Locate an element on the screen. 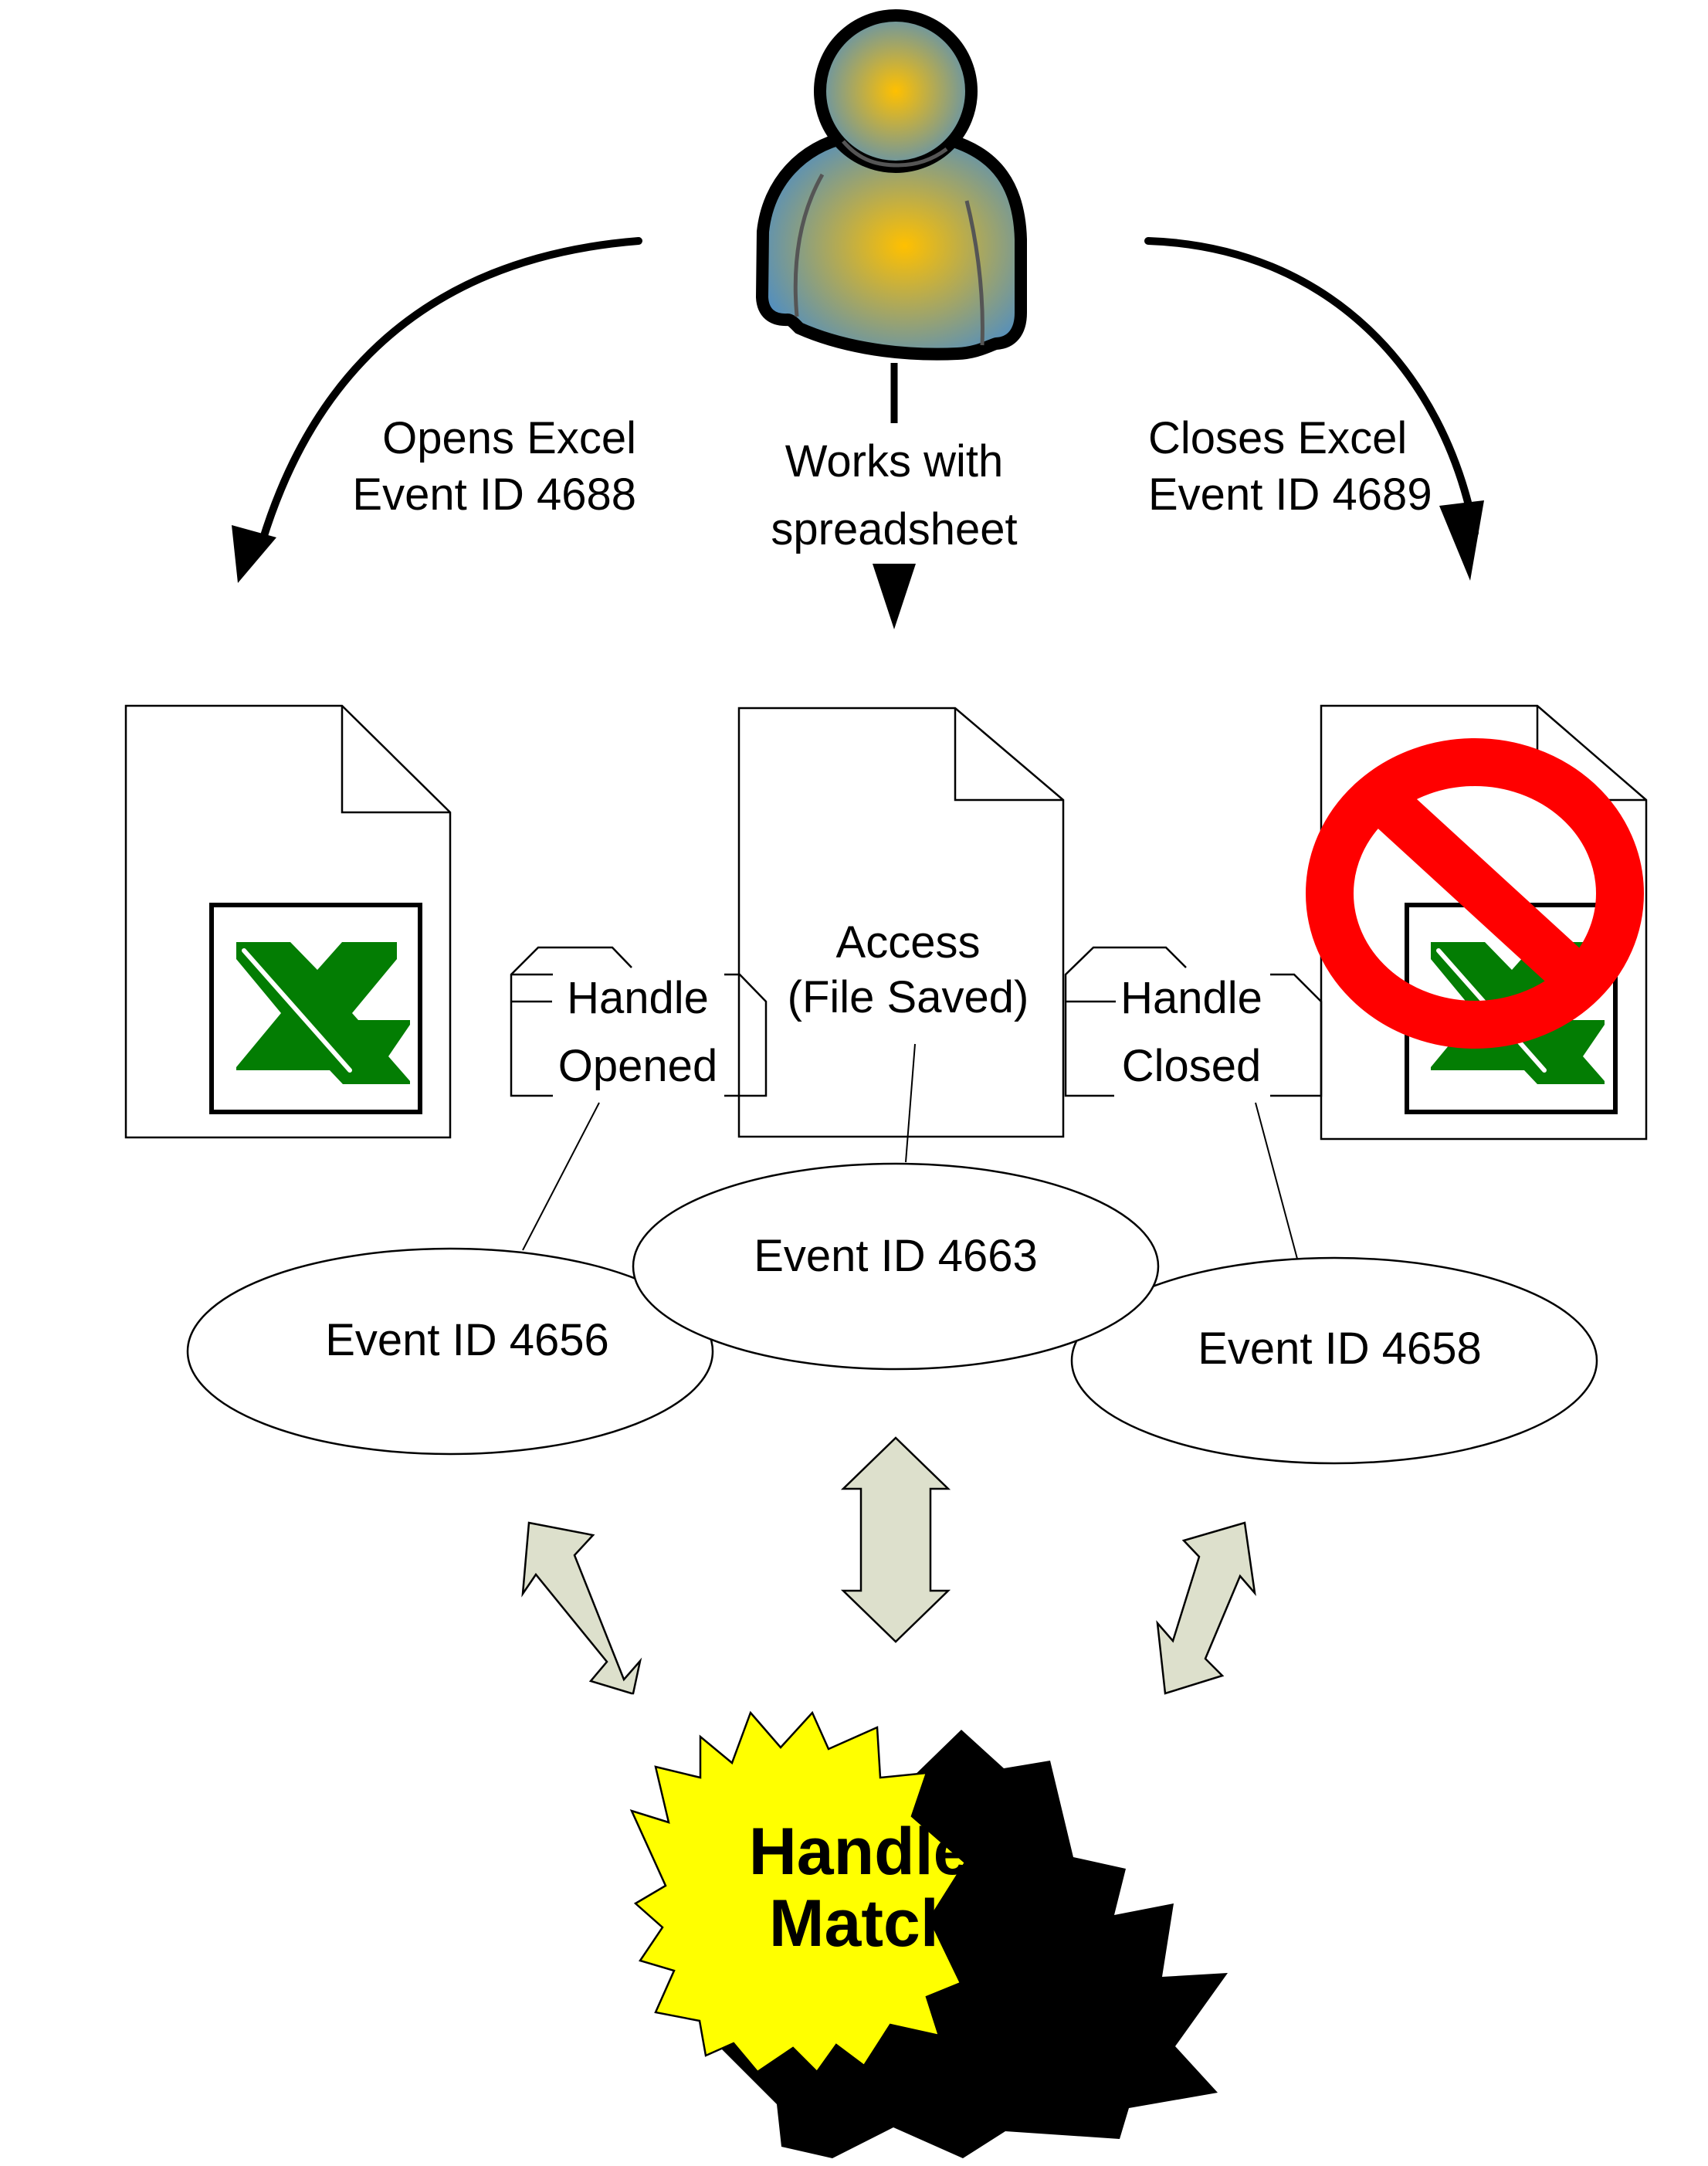  handle-closed-line2: Closed is located at coordinates (1192, 1066).